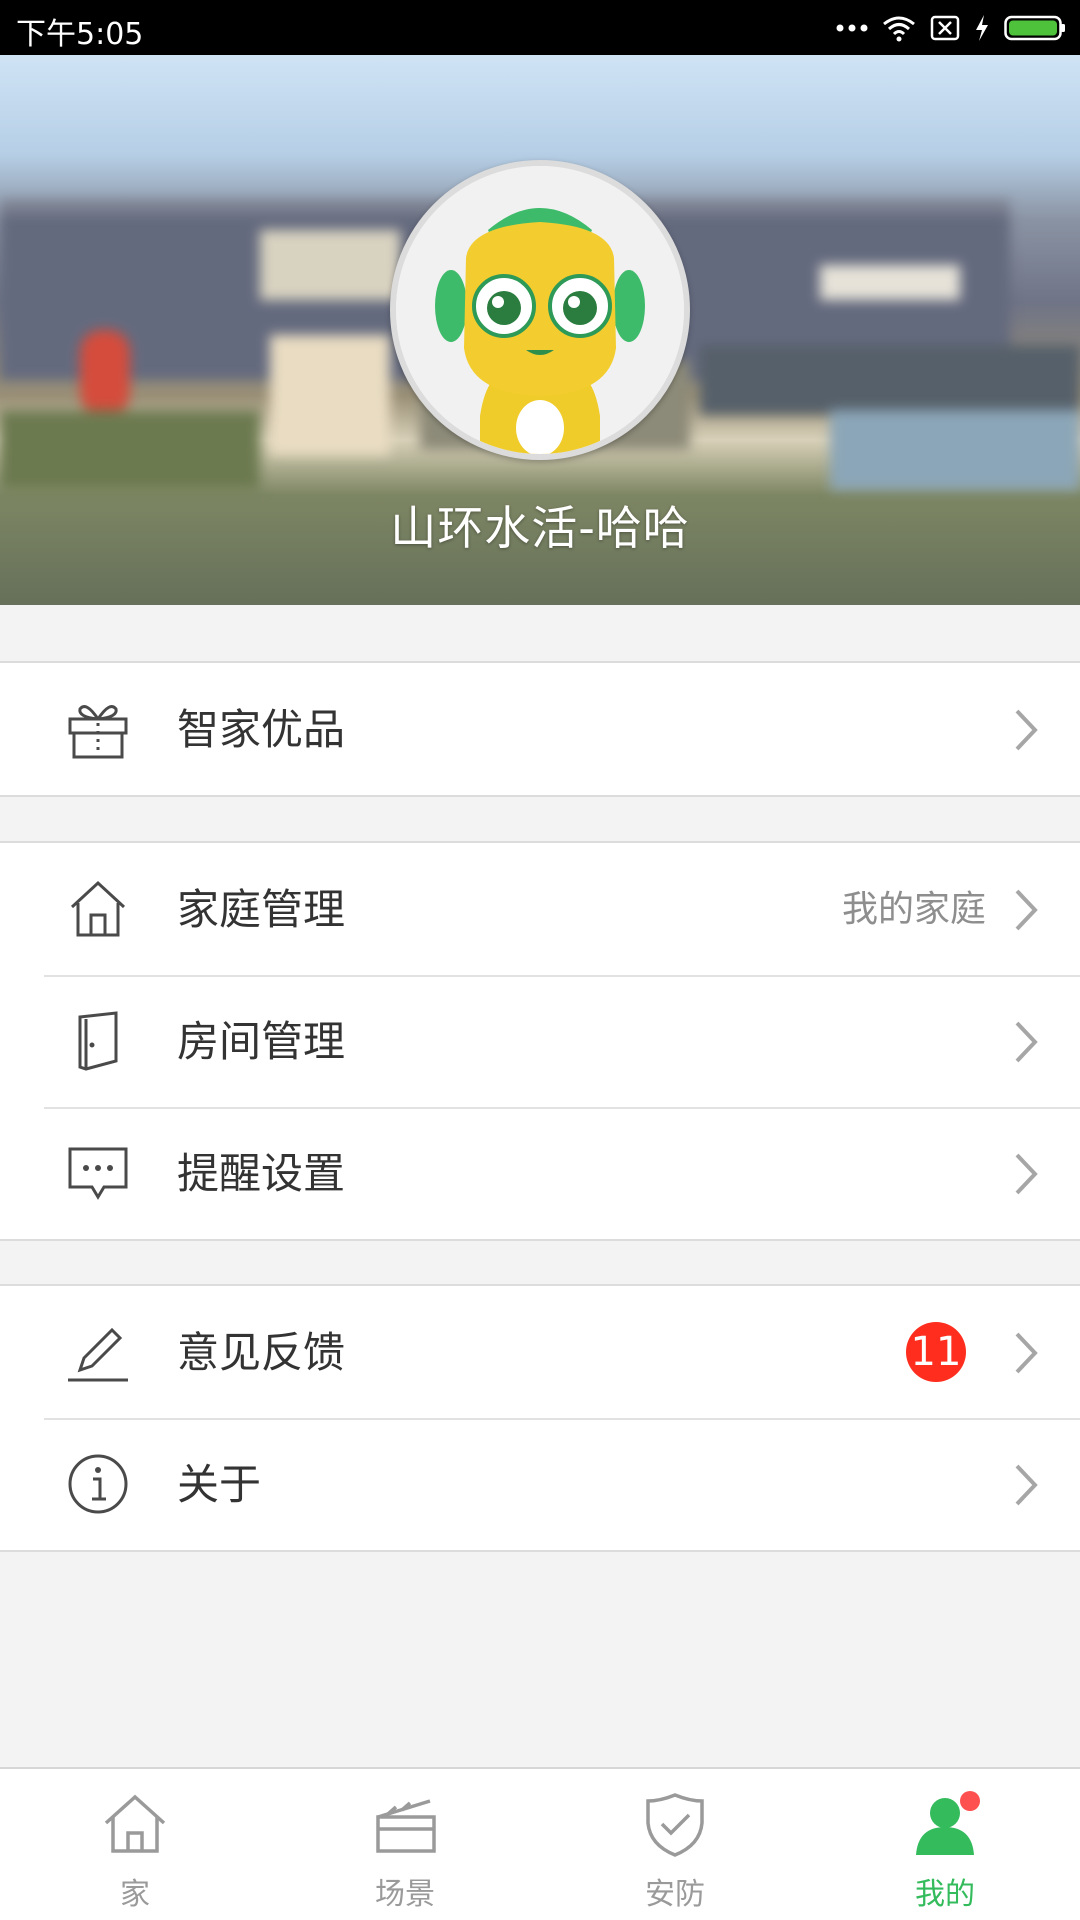 This screenshot has height=1920, width=1080. I want to click on avatar, so click(540, 310).